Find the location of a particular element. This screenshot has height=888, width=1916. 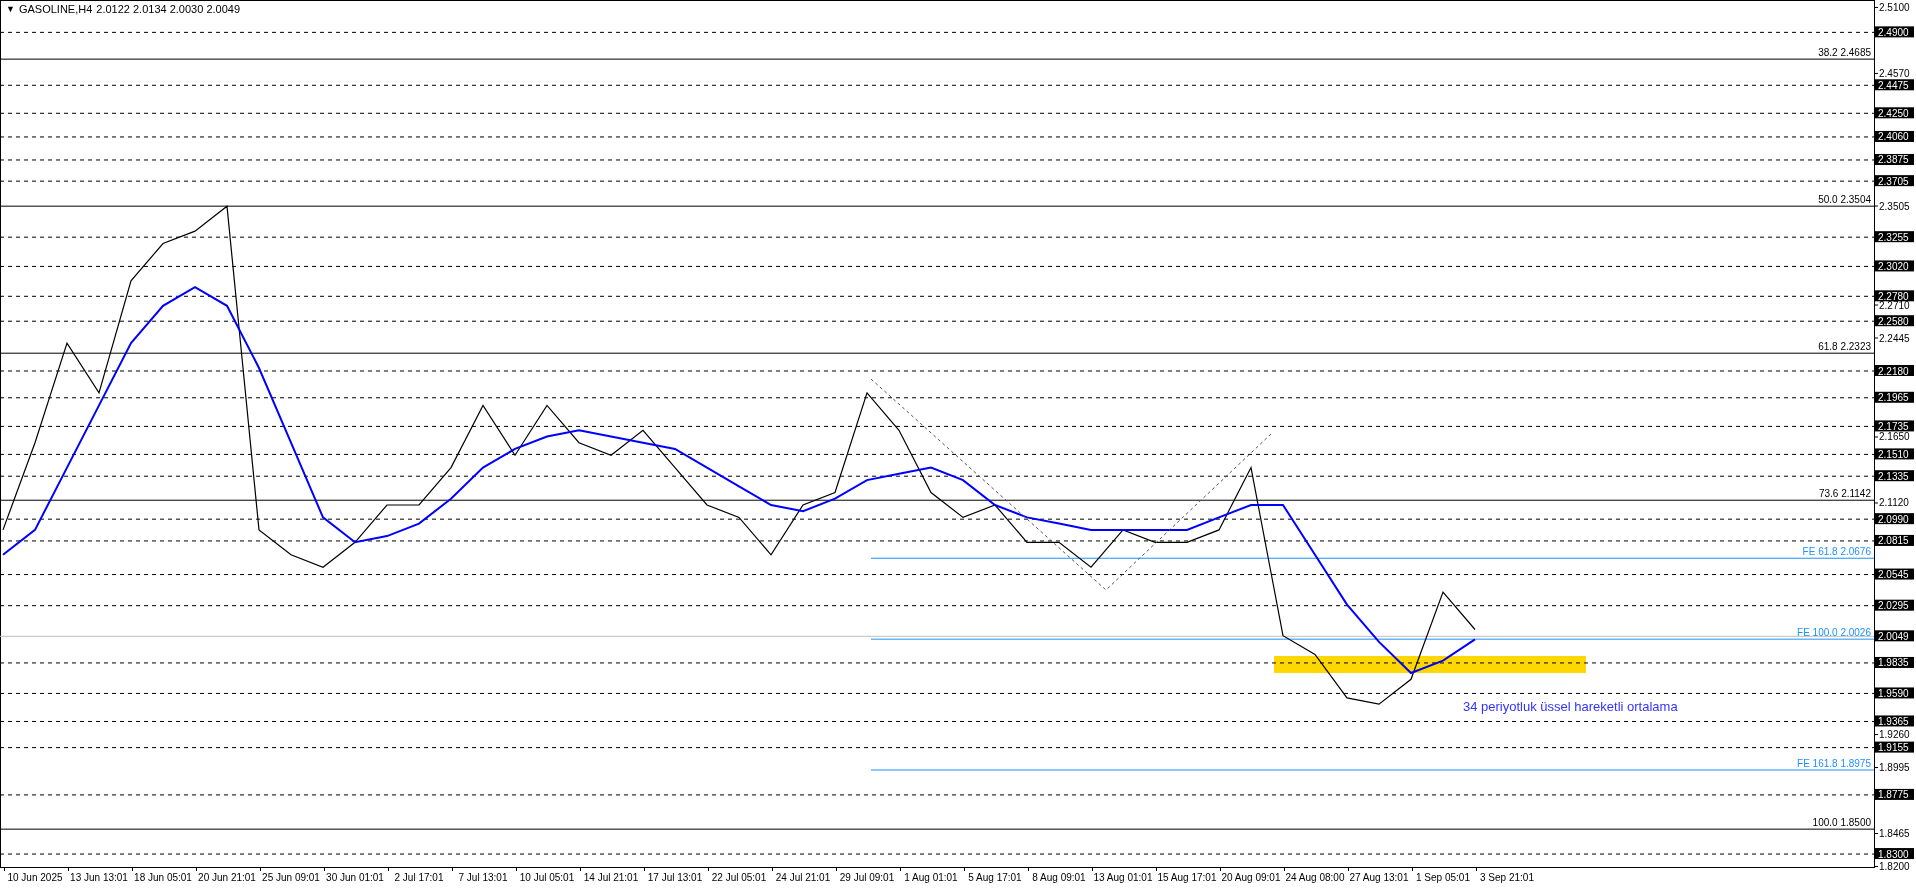

price-tag: 2.3020 is located at coordinates (1894, 266).